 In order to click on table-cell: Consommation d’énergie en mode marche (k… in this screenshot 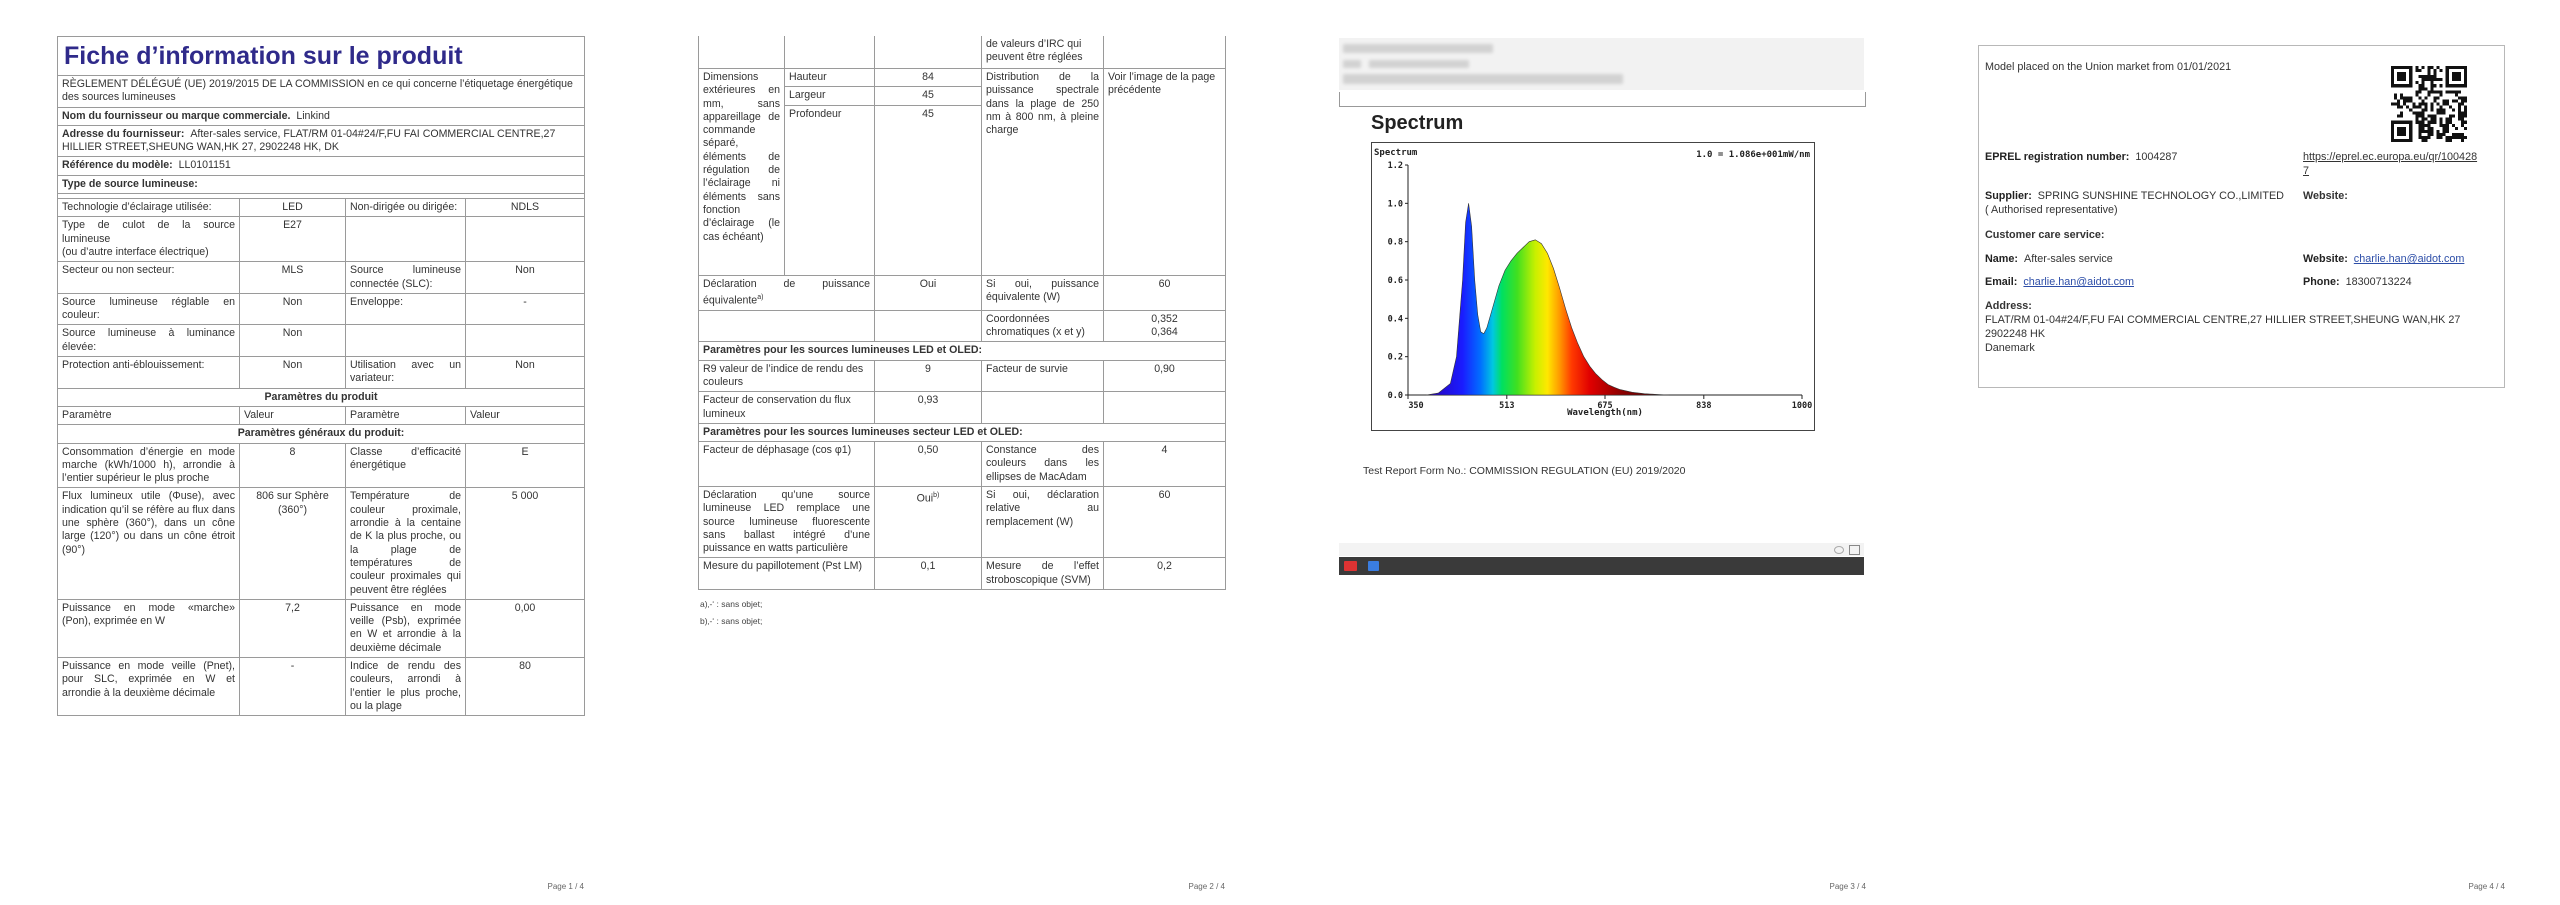, I will do `click(148, 465)`.